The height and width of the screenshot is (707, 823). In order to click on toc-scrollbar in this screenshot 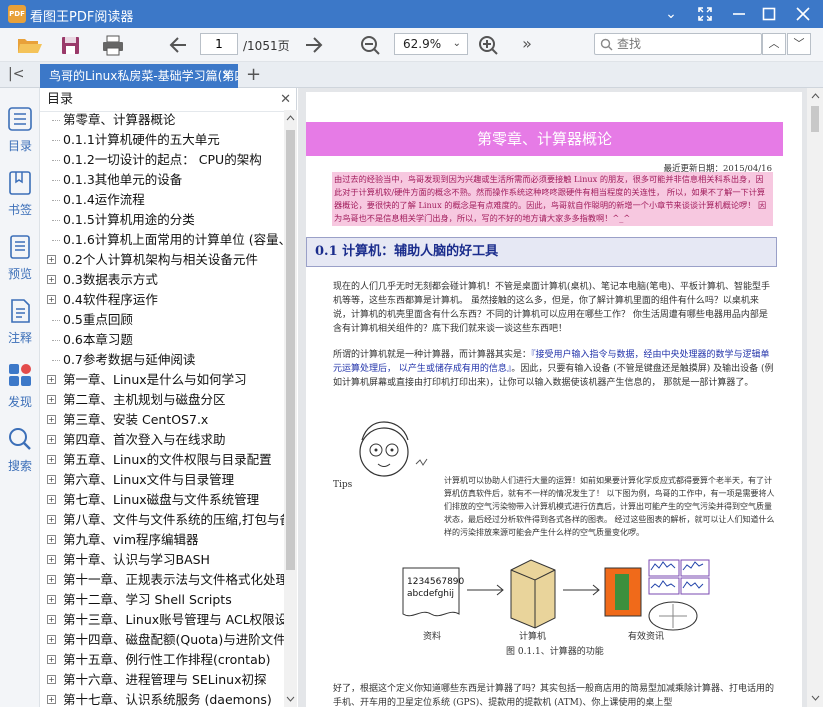, I will do `click(290, 408)`.